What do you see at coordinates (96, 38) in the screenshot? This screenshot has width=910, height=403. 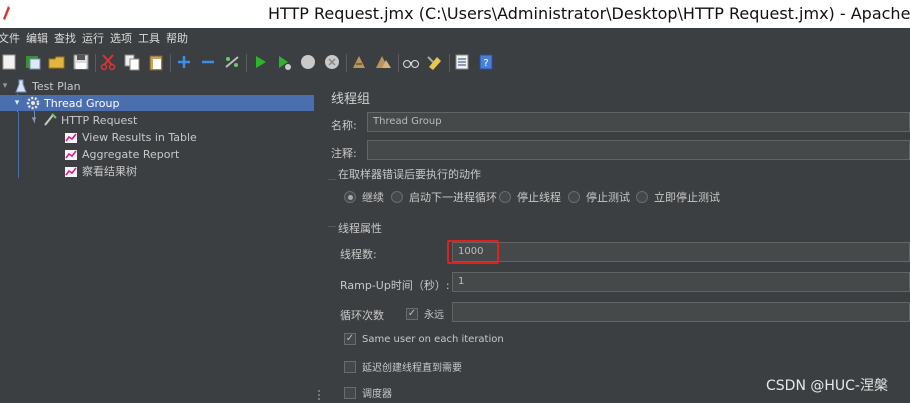 I see `menu-run: 运行` at bounding box center [96, 38].